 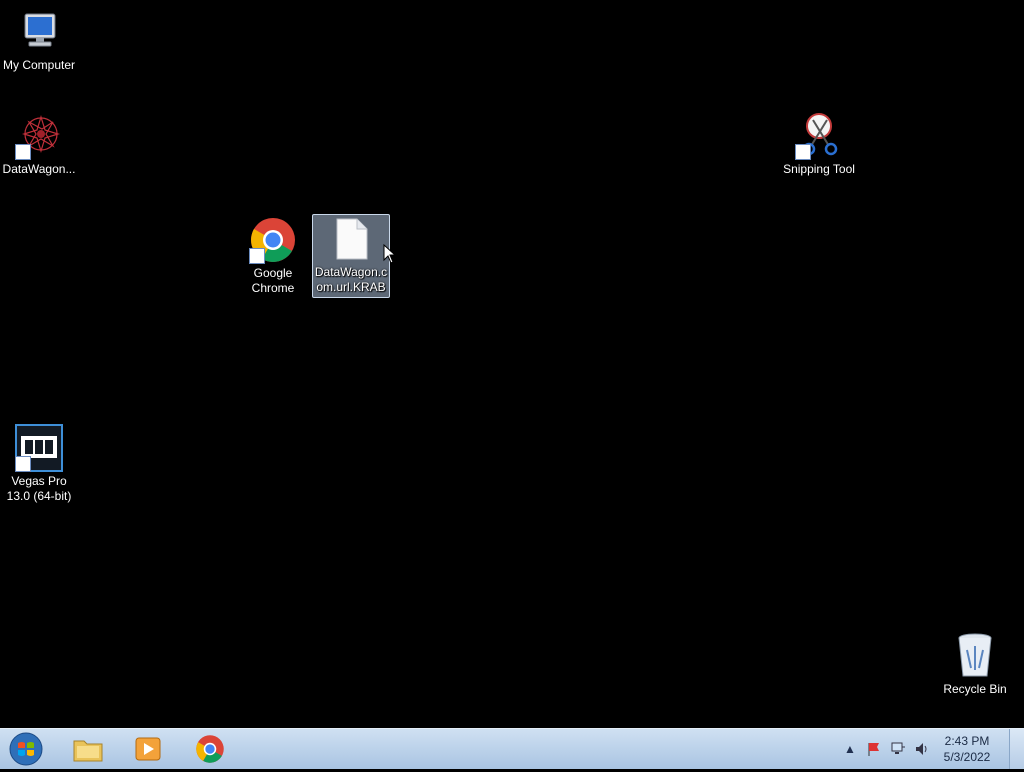 What do you see at coordinates (898, 749) in the screenshot?
I see `network-icon` at bounding box center [898, 749].